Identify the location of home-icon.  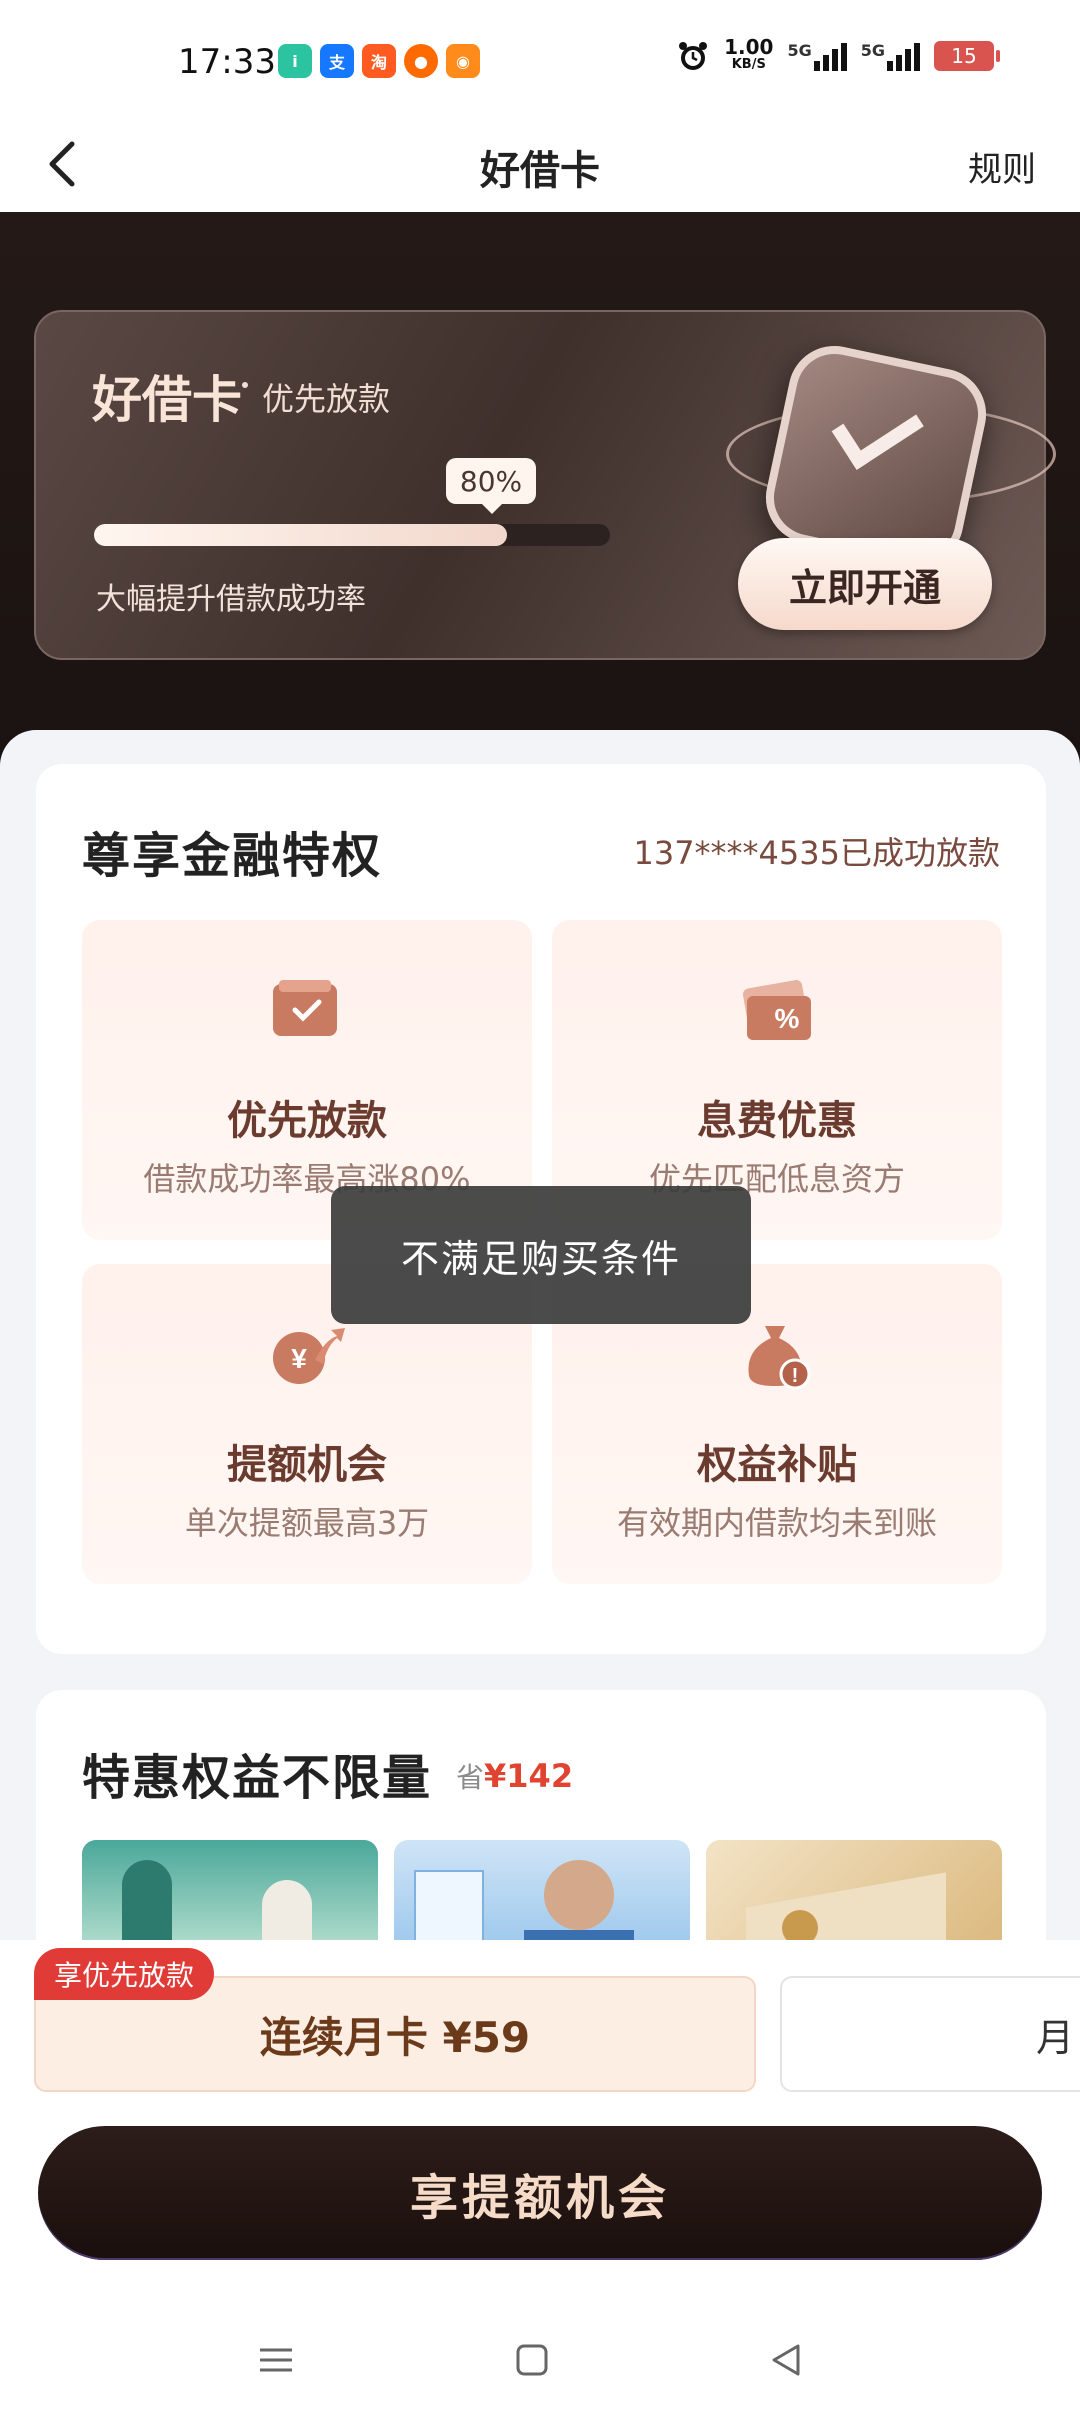
(532, 2360).